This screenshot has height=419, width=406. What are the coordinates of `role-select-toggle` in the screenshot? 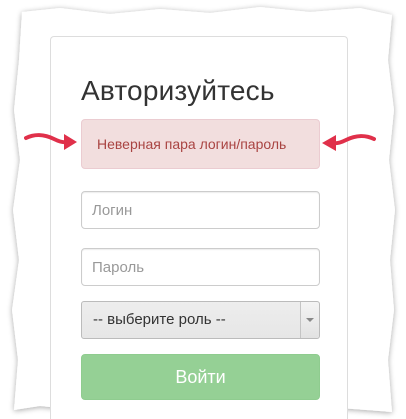 It's located at (309, 320).